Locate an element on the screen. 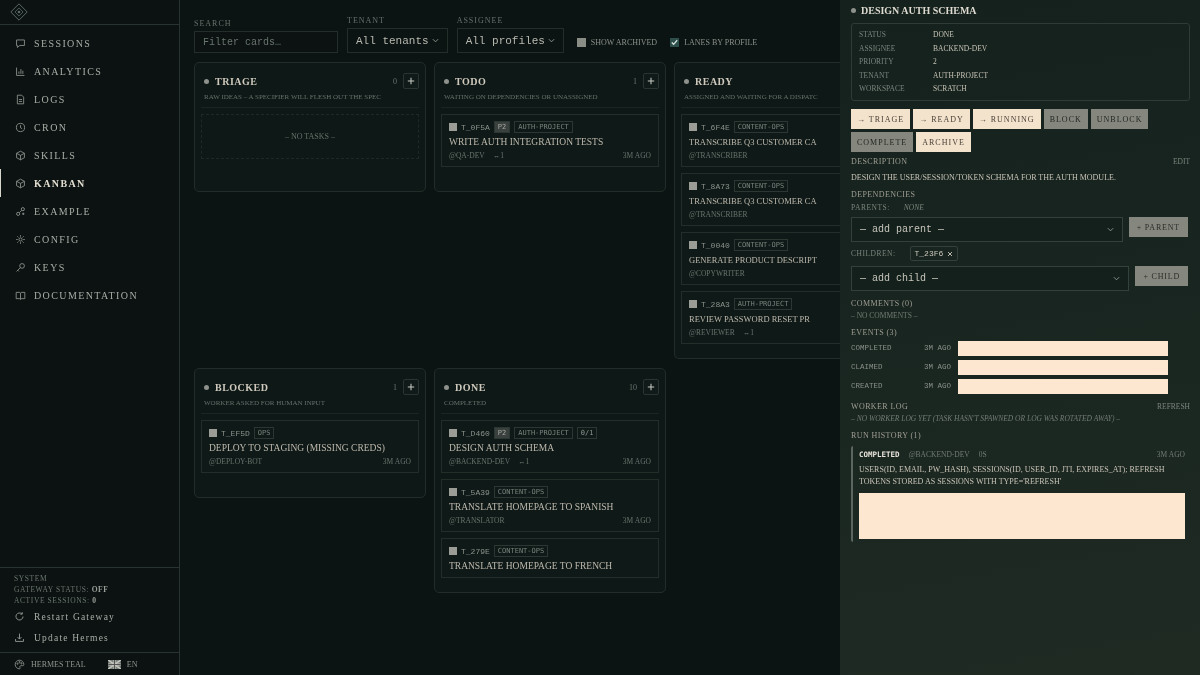 The height and width of the screenshot is (675, 1200). filter-label: TENANT is located at coordinates (366, 20).